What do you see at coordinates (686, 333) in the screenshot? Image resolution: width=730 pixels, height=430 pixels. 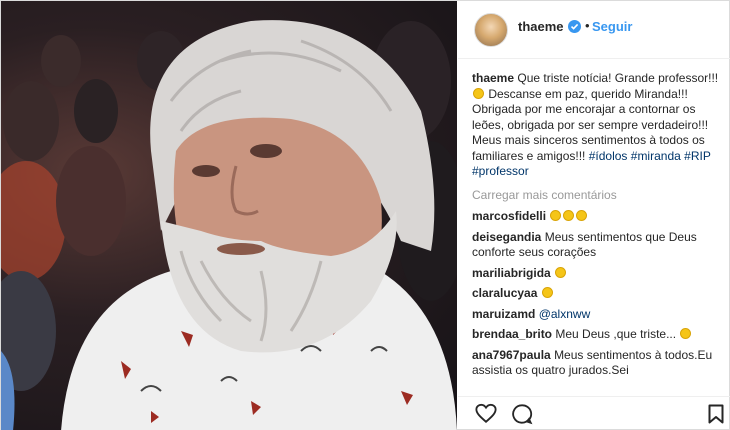 I see `surprised-emoji-icon` at bounding box center [686, 333].